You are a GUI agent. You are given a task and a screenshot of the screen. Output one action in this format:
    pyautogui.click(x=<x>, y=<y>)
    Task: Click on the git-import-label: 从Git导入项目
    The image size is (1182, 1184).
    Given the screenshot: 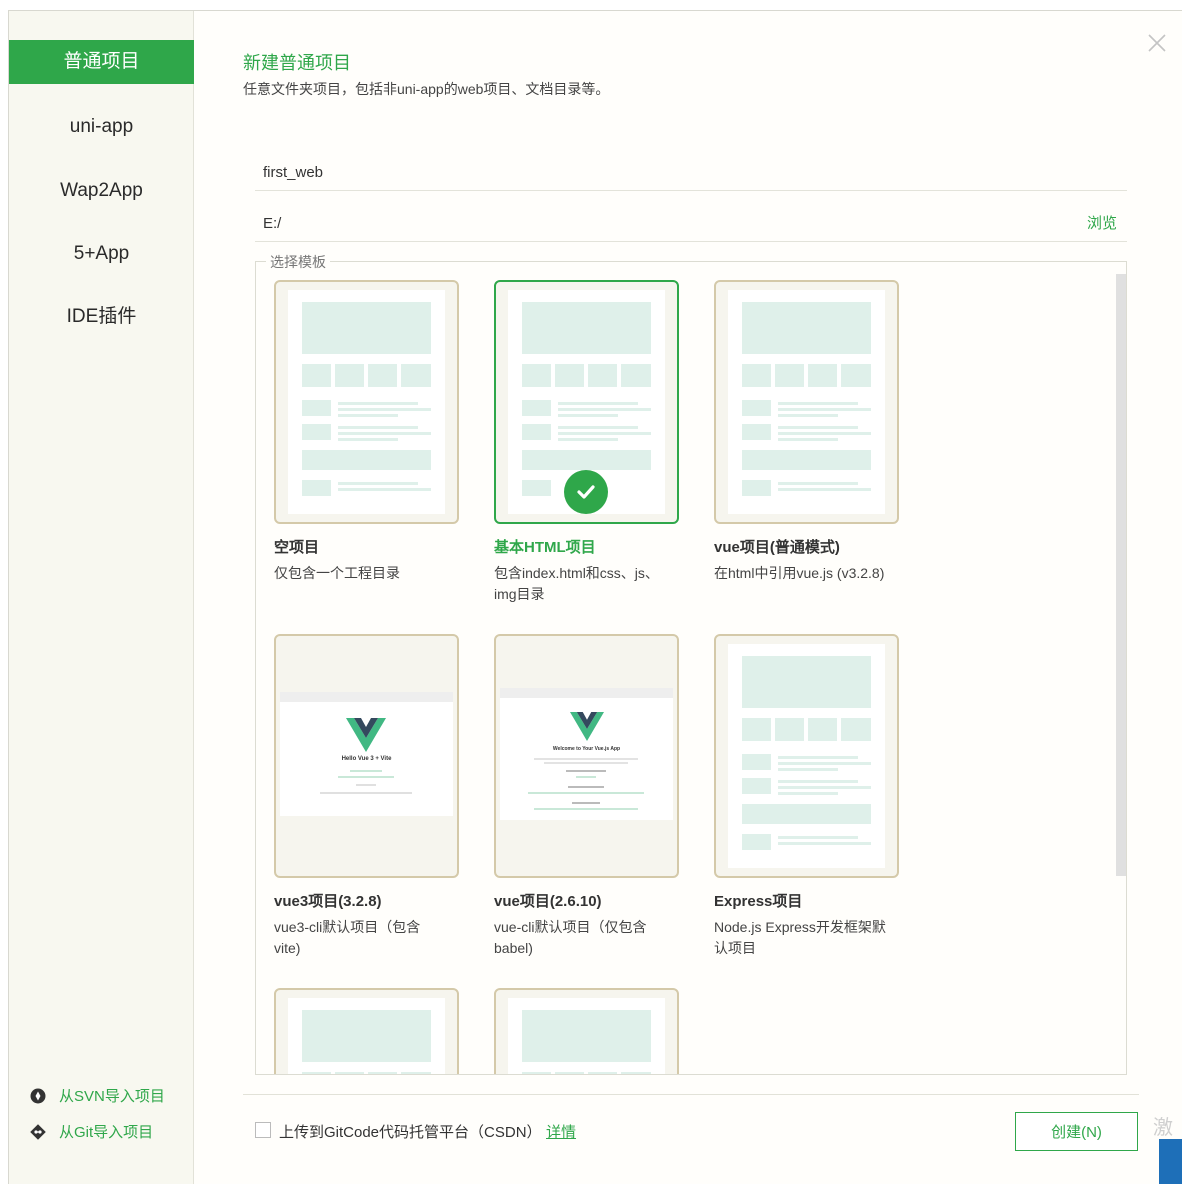 What is the action you would take?
    pyautogui.click(x=106, y=1132)
    